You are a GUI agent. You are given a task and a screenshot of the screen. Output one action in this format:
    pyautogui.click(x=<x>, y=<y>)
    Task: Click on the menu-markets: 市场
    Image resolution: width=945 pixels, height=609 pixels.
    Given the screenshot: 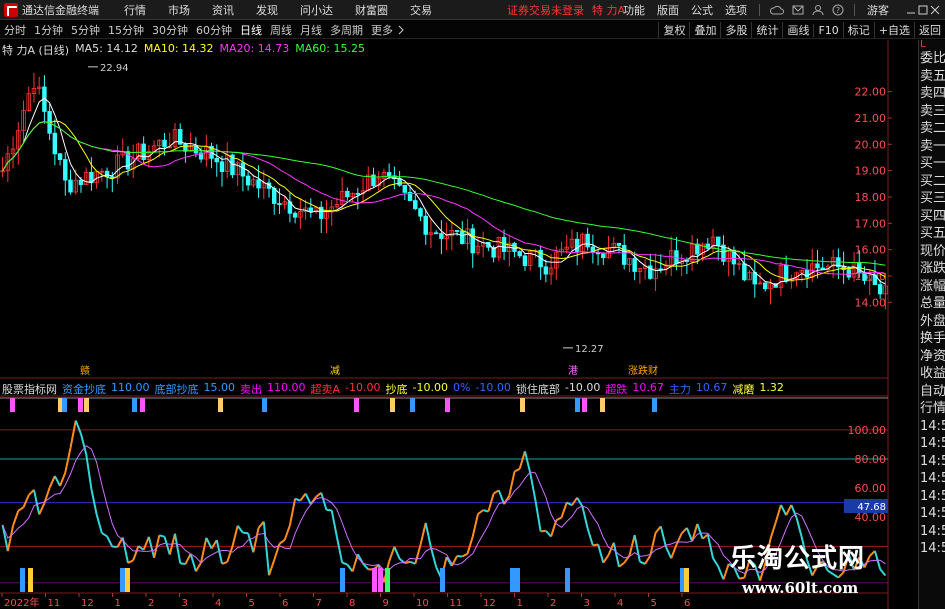 What is the action you would take?
    pyautogui.click(x=179, y=10)
    